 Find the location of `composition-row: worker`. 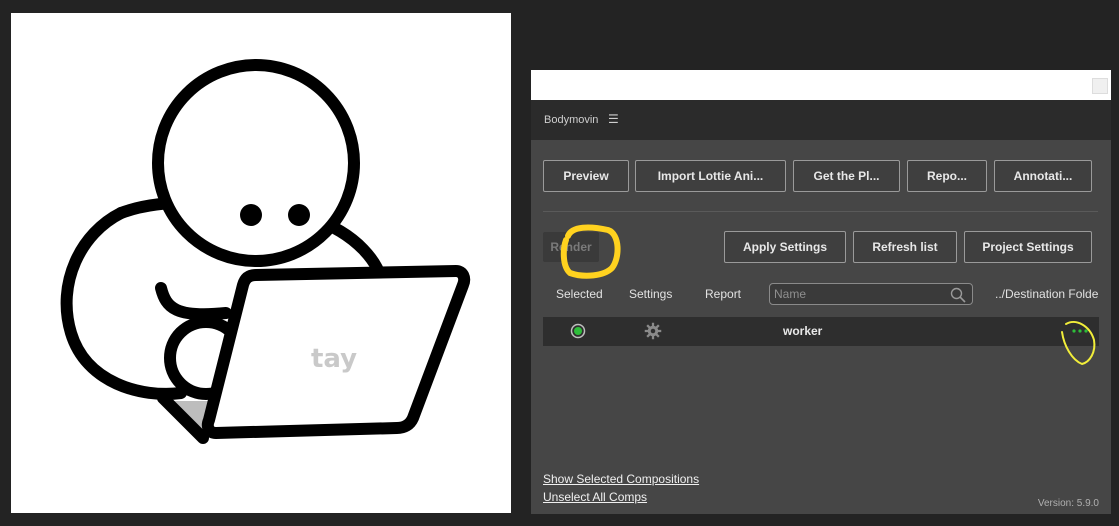

composition-row: worker is located at coordinates (821, 331).